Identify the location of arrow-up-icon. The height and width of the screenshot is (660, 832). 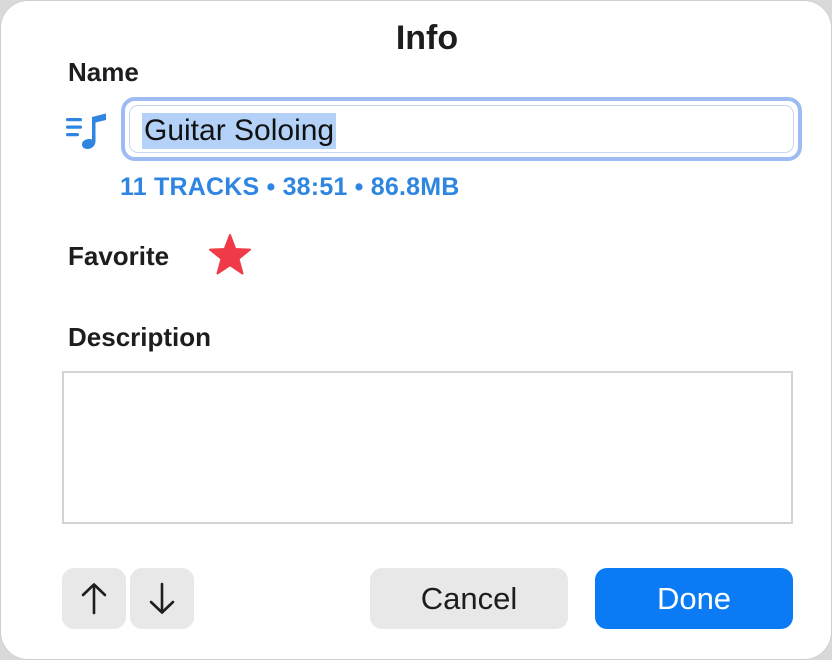
(94, 599).